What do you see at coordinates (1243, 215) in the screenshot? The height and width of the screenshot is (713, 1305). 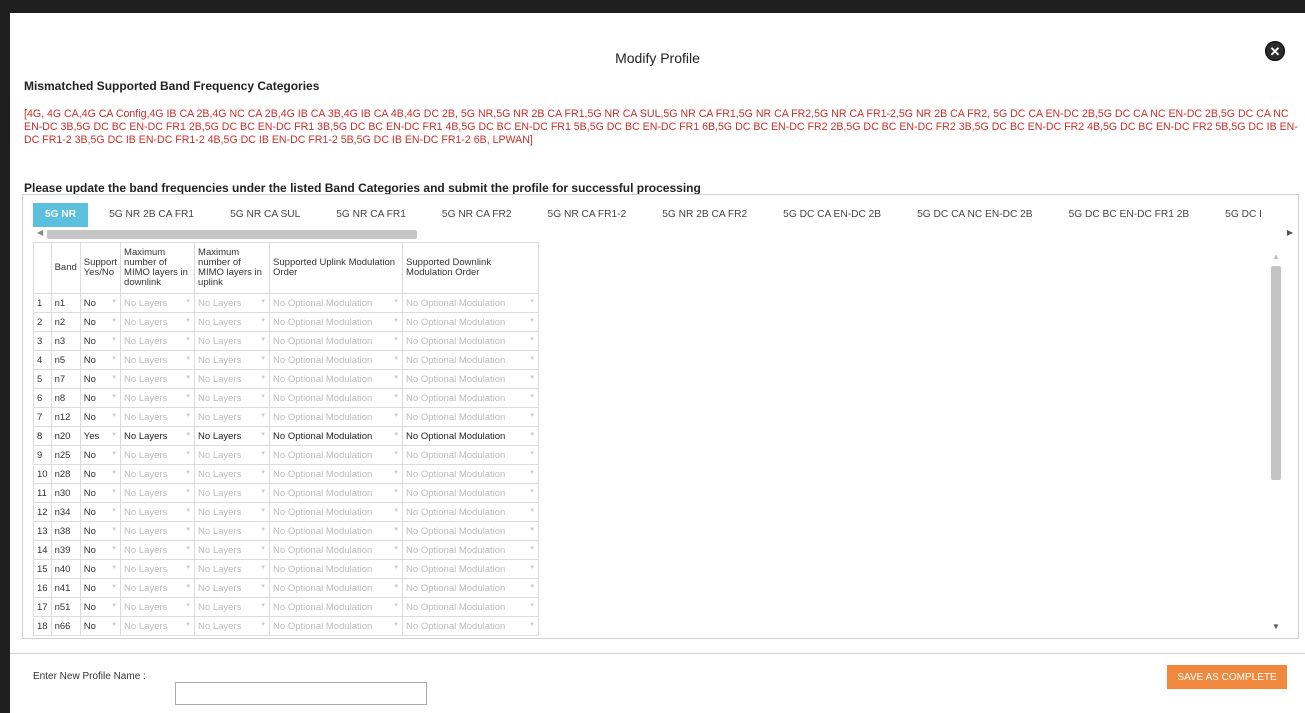 I see `tab-5g-dc-i: 5G DC I` at bounding box center [1243, 215].